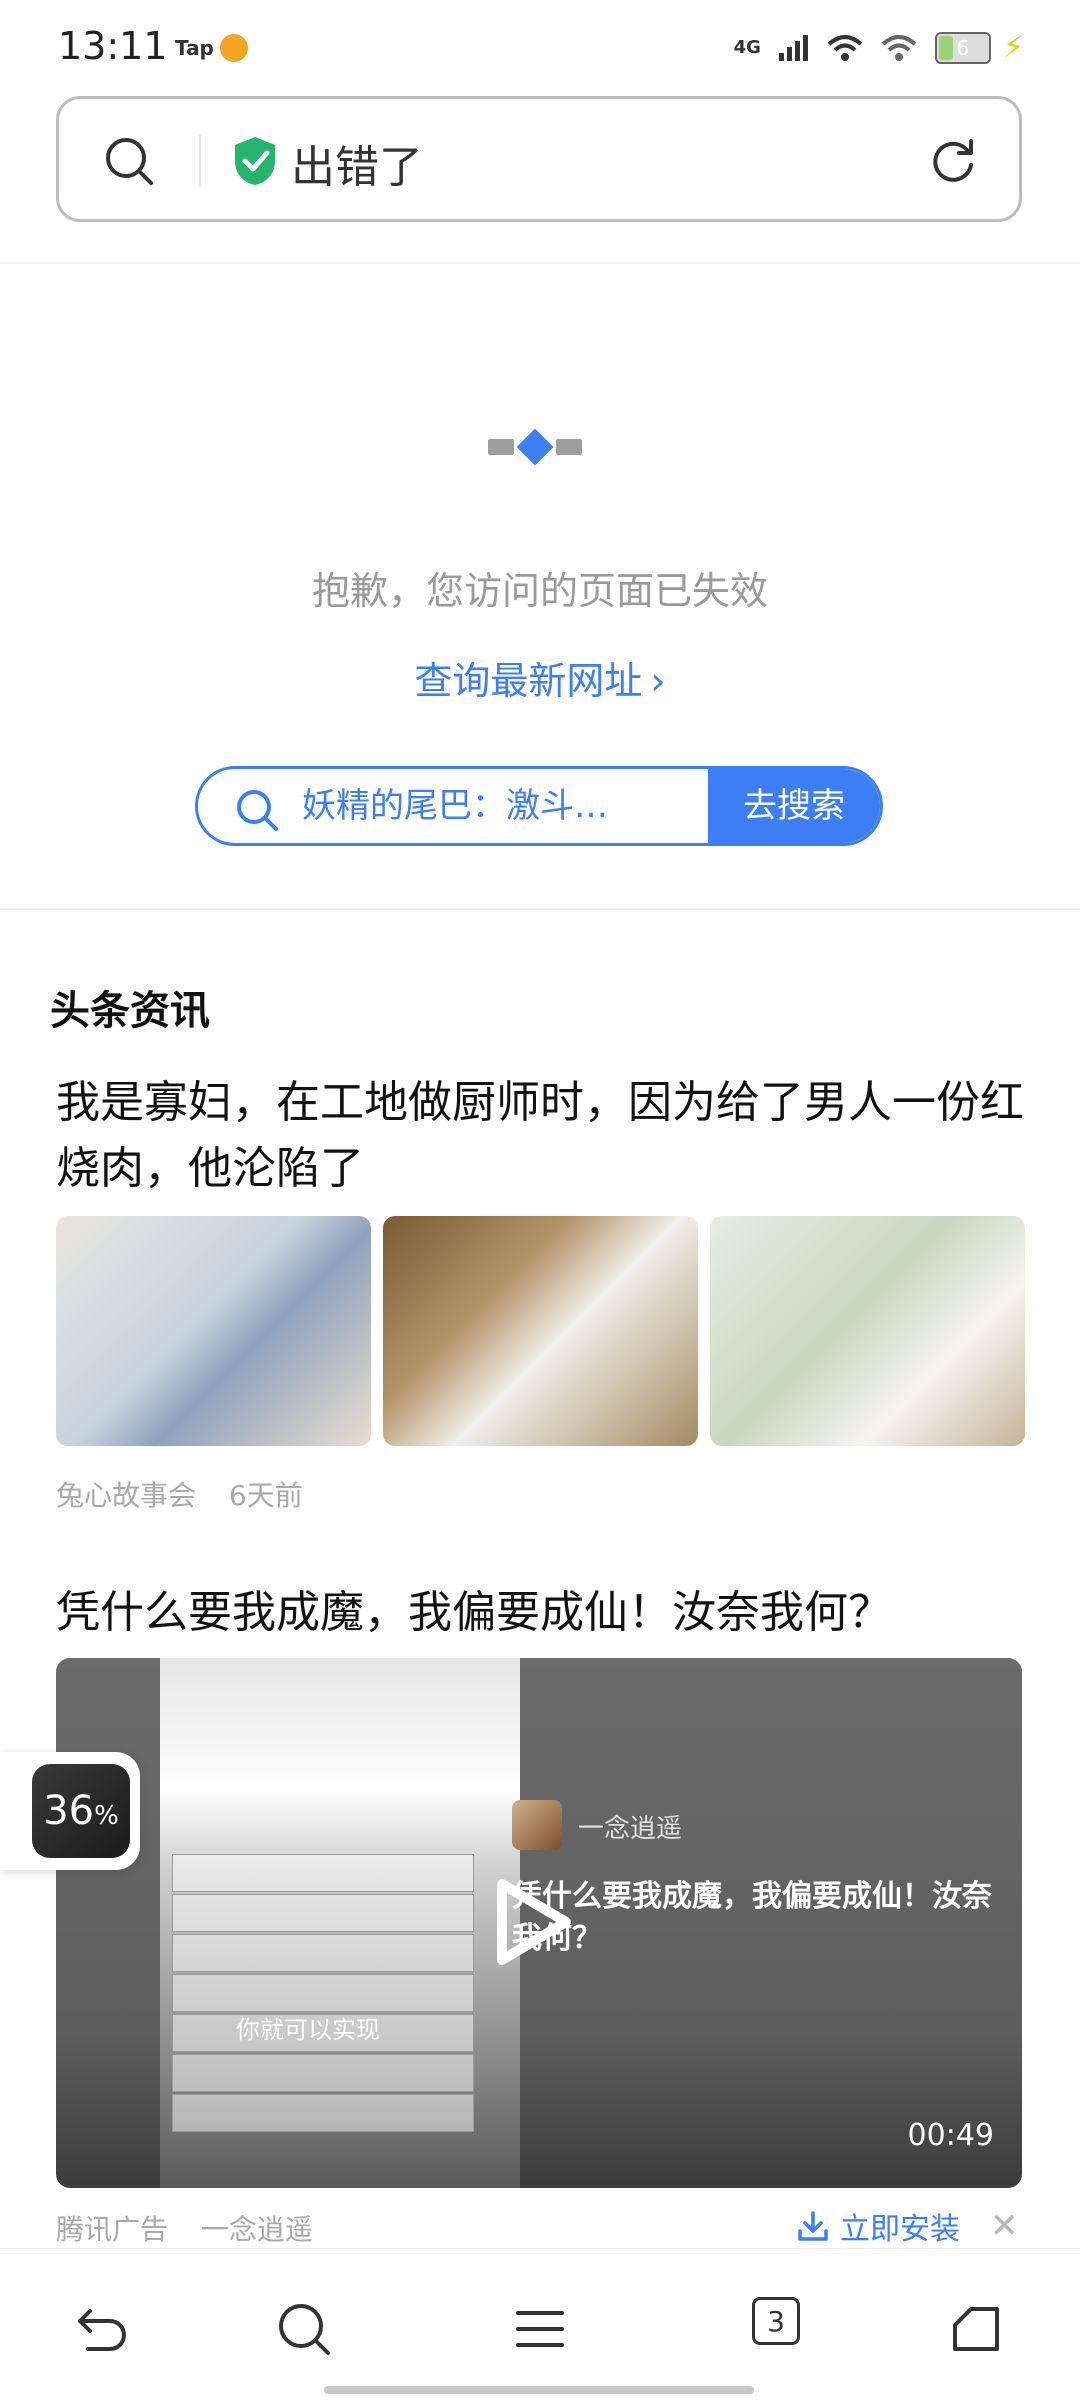 Image resolution: width=1080 pixels, height=2401 pixels. I want to click on menu-button, so click(540, 2329).